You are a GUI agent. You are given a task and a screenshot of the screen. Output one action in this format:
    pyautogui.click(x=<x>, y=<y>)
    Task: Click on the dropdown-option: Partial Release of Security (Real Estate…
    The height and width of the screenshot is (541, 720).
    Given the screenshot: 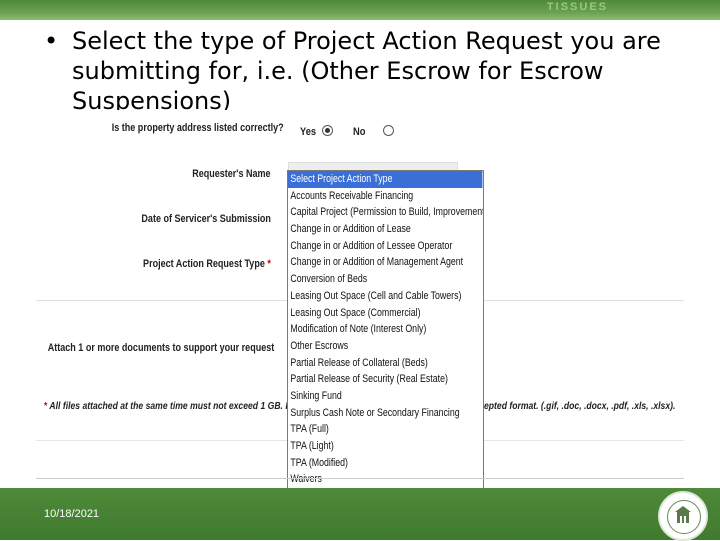 What is the action you would take?
    pyautogui.click(x=385, y=379)
    